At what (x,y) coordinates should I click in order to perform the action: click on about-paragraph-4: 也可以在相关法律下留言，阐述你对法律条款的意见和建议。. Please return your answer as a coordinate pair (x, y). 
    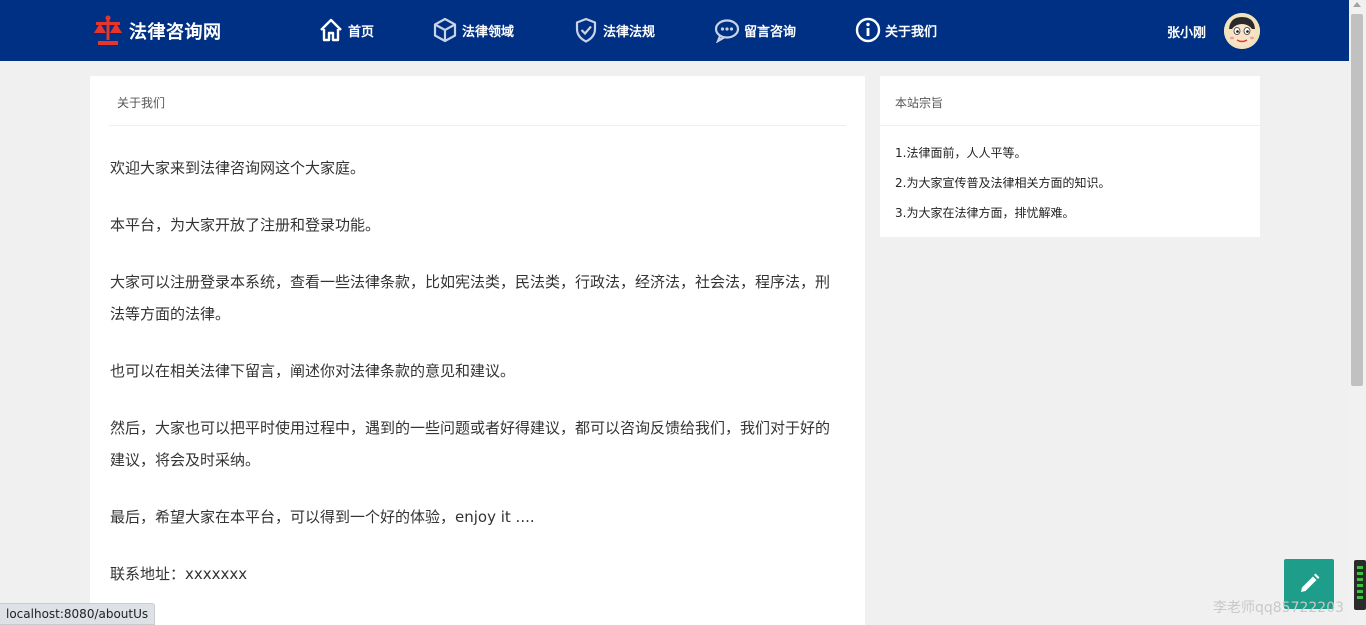
    Looking at the image, I should click on (313, 371).